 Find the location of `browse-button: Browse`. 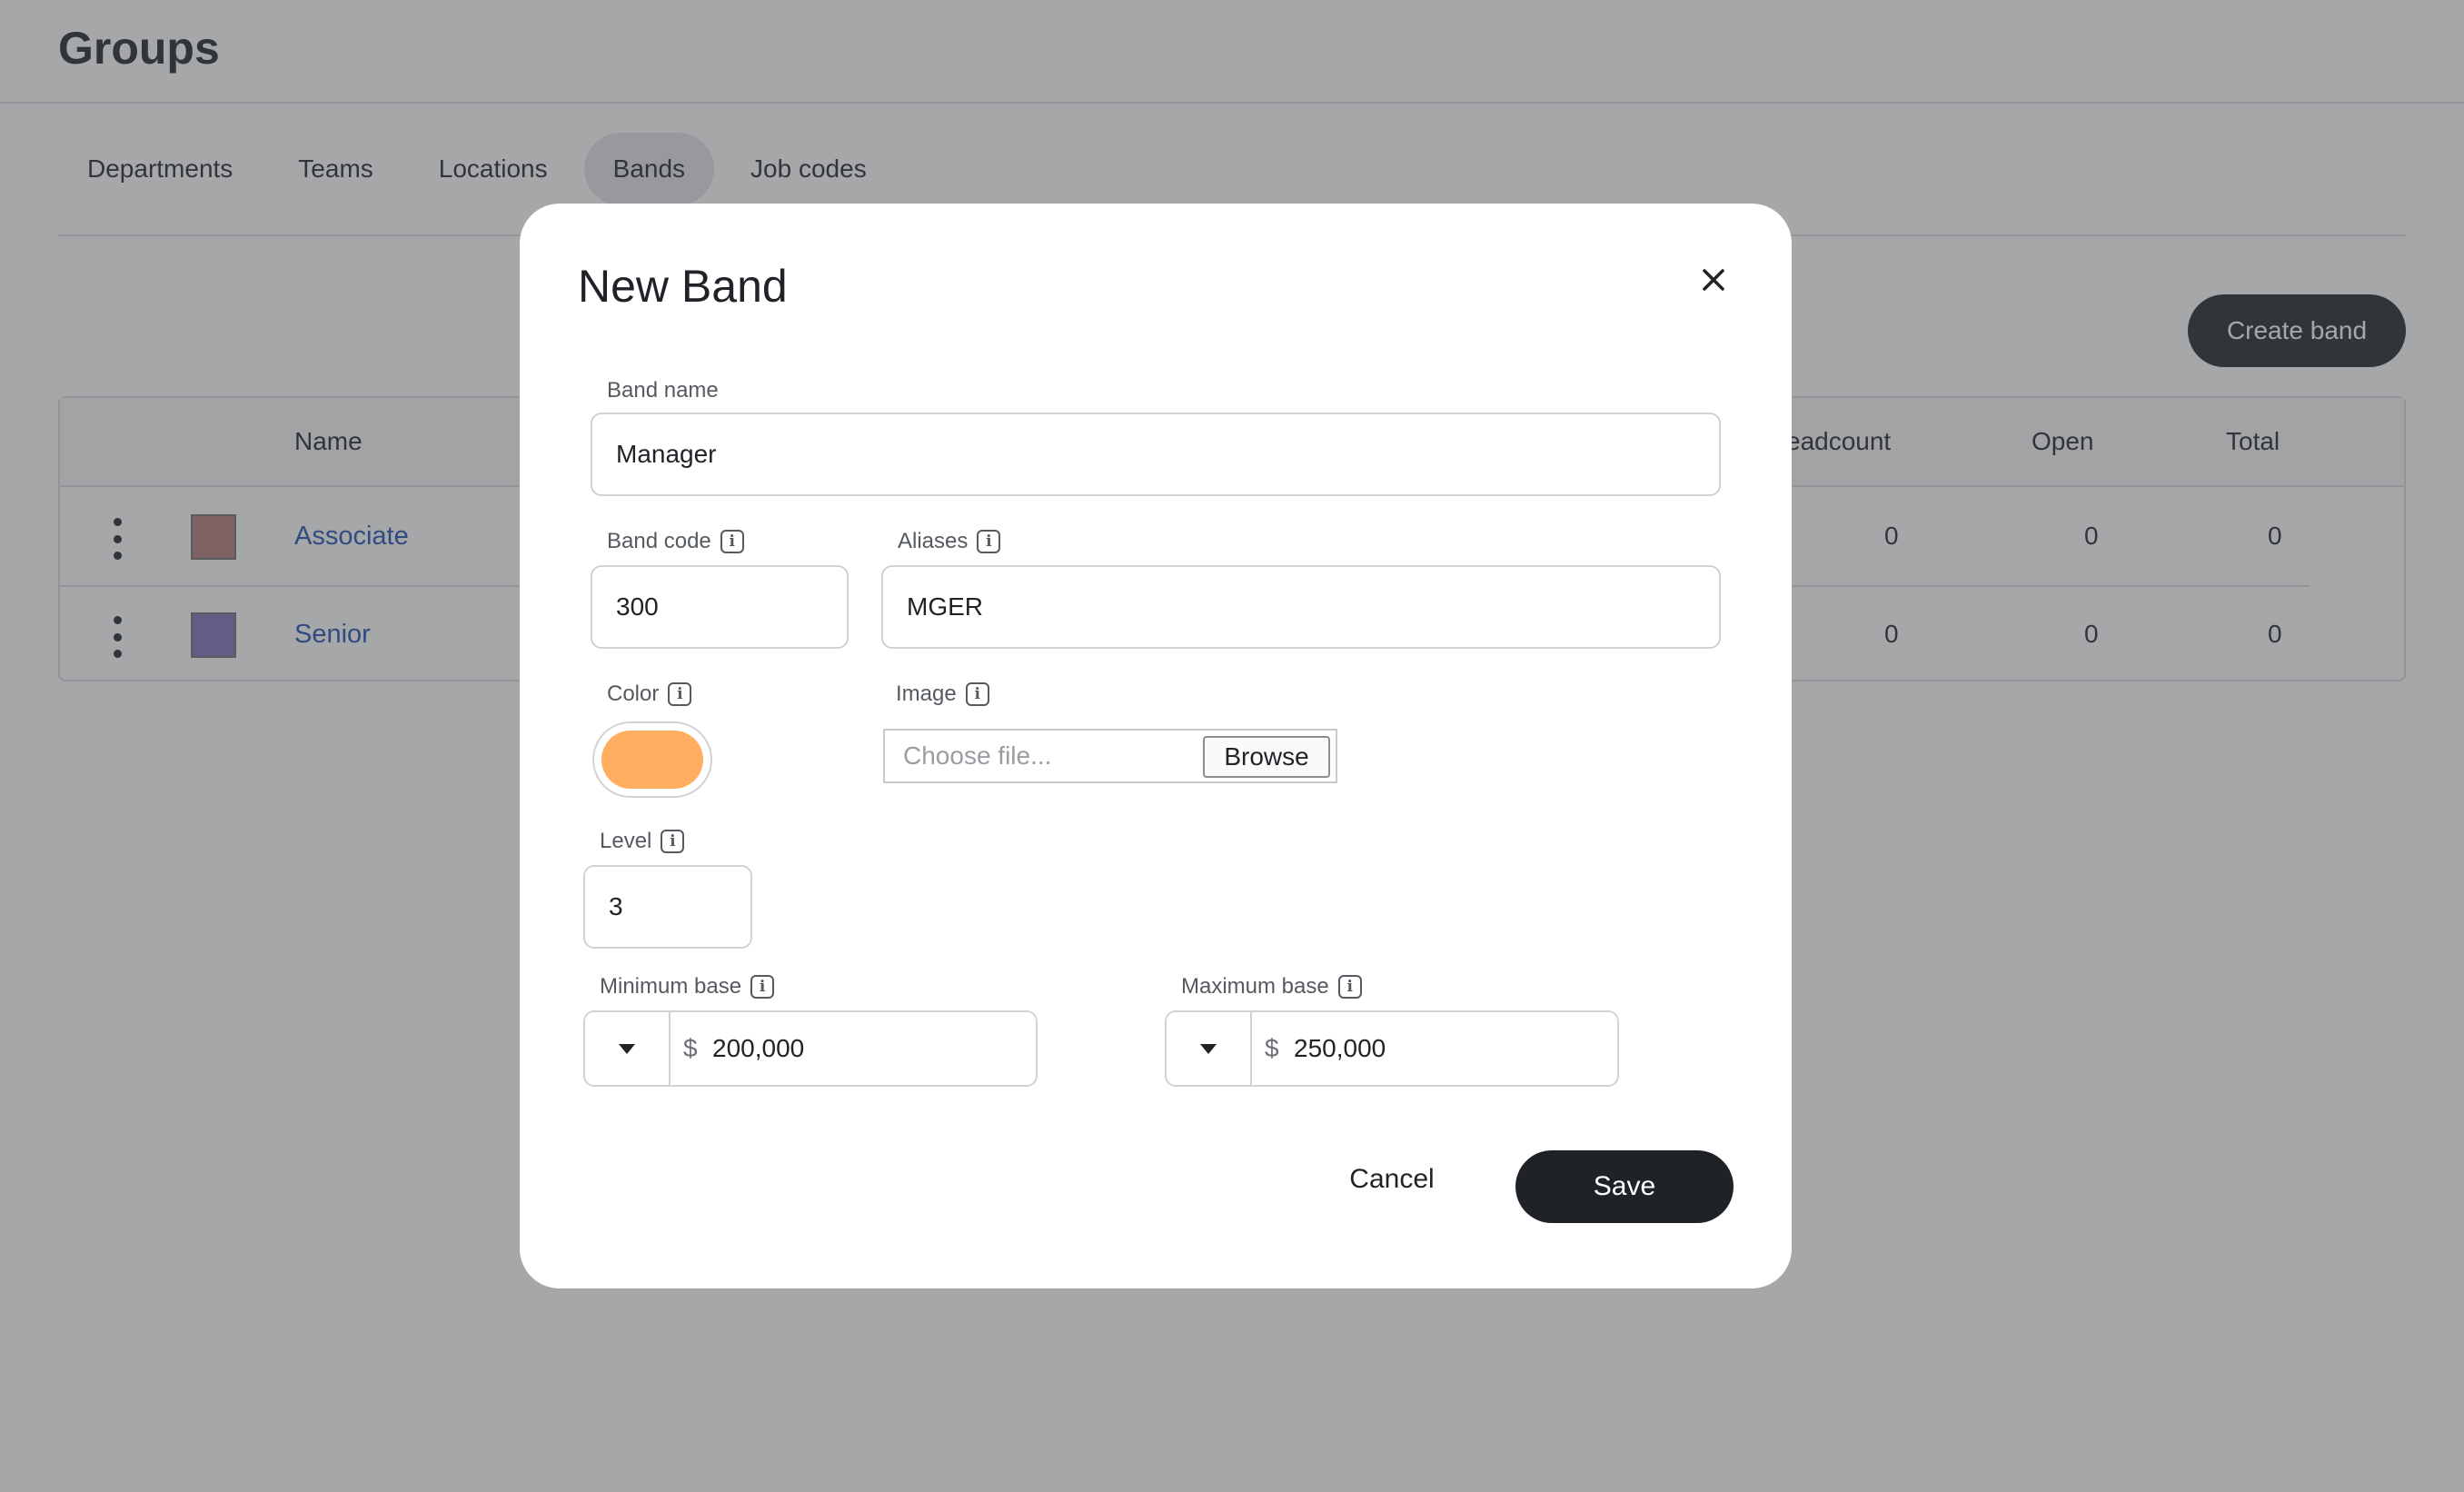

browse-button: Browse is located at coordinates (1266, 757).